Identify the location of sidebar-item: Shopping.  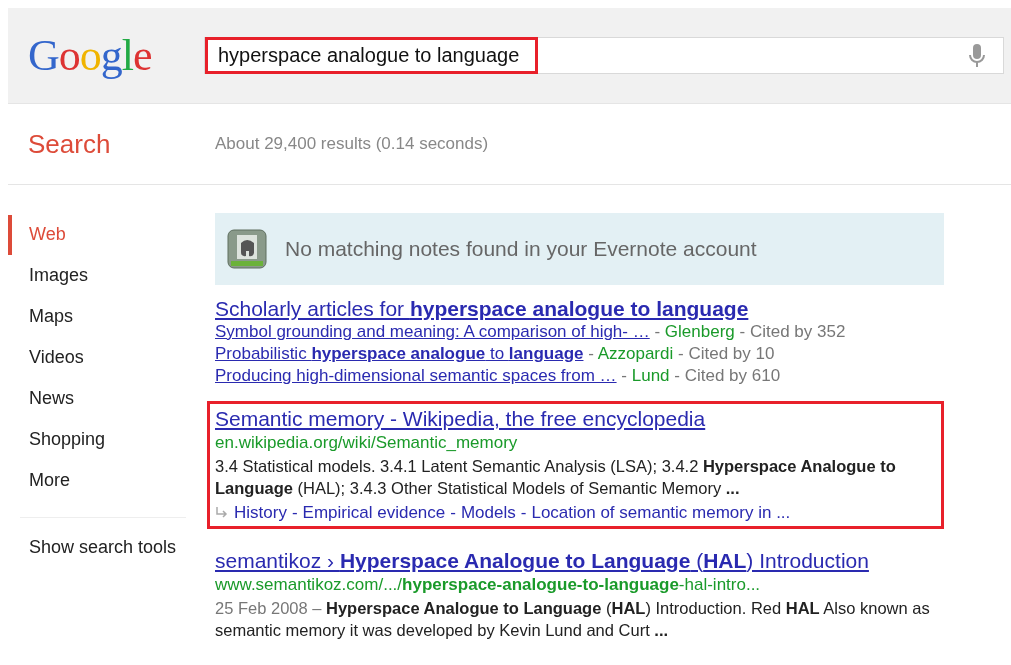
(97, 440).